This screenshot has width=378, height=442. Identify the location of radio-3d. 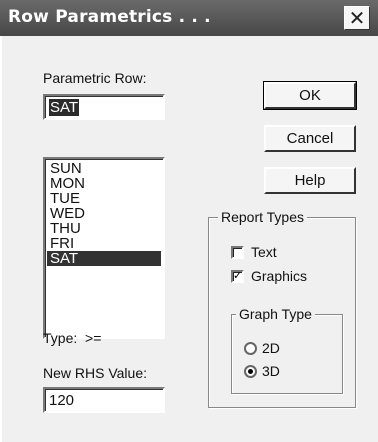
(250, 371).